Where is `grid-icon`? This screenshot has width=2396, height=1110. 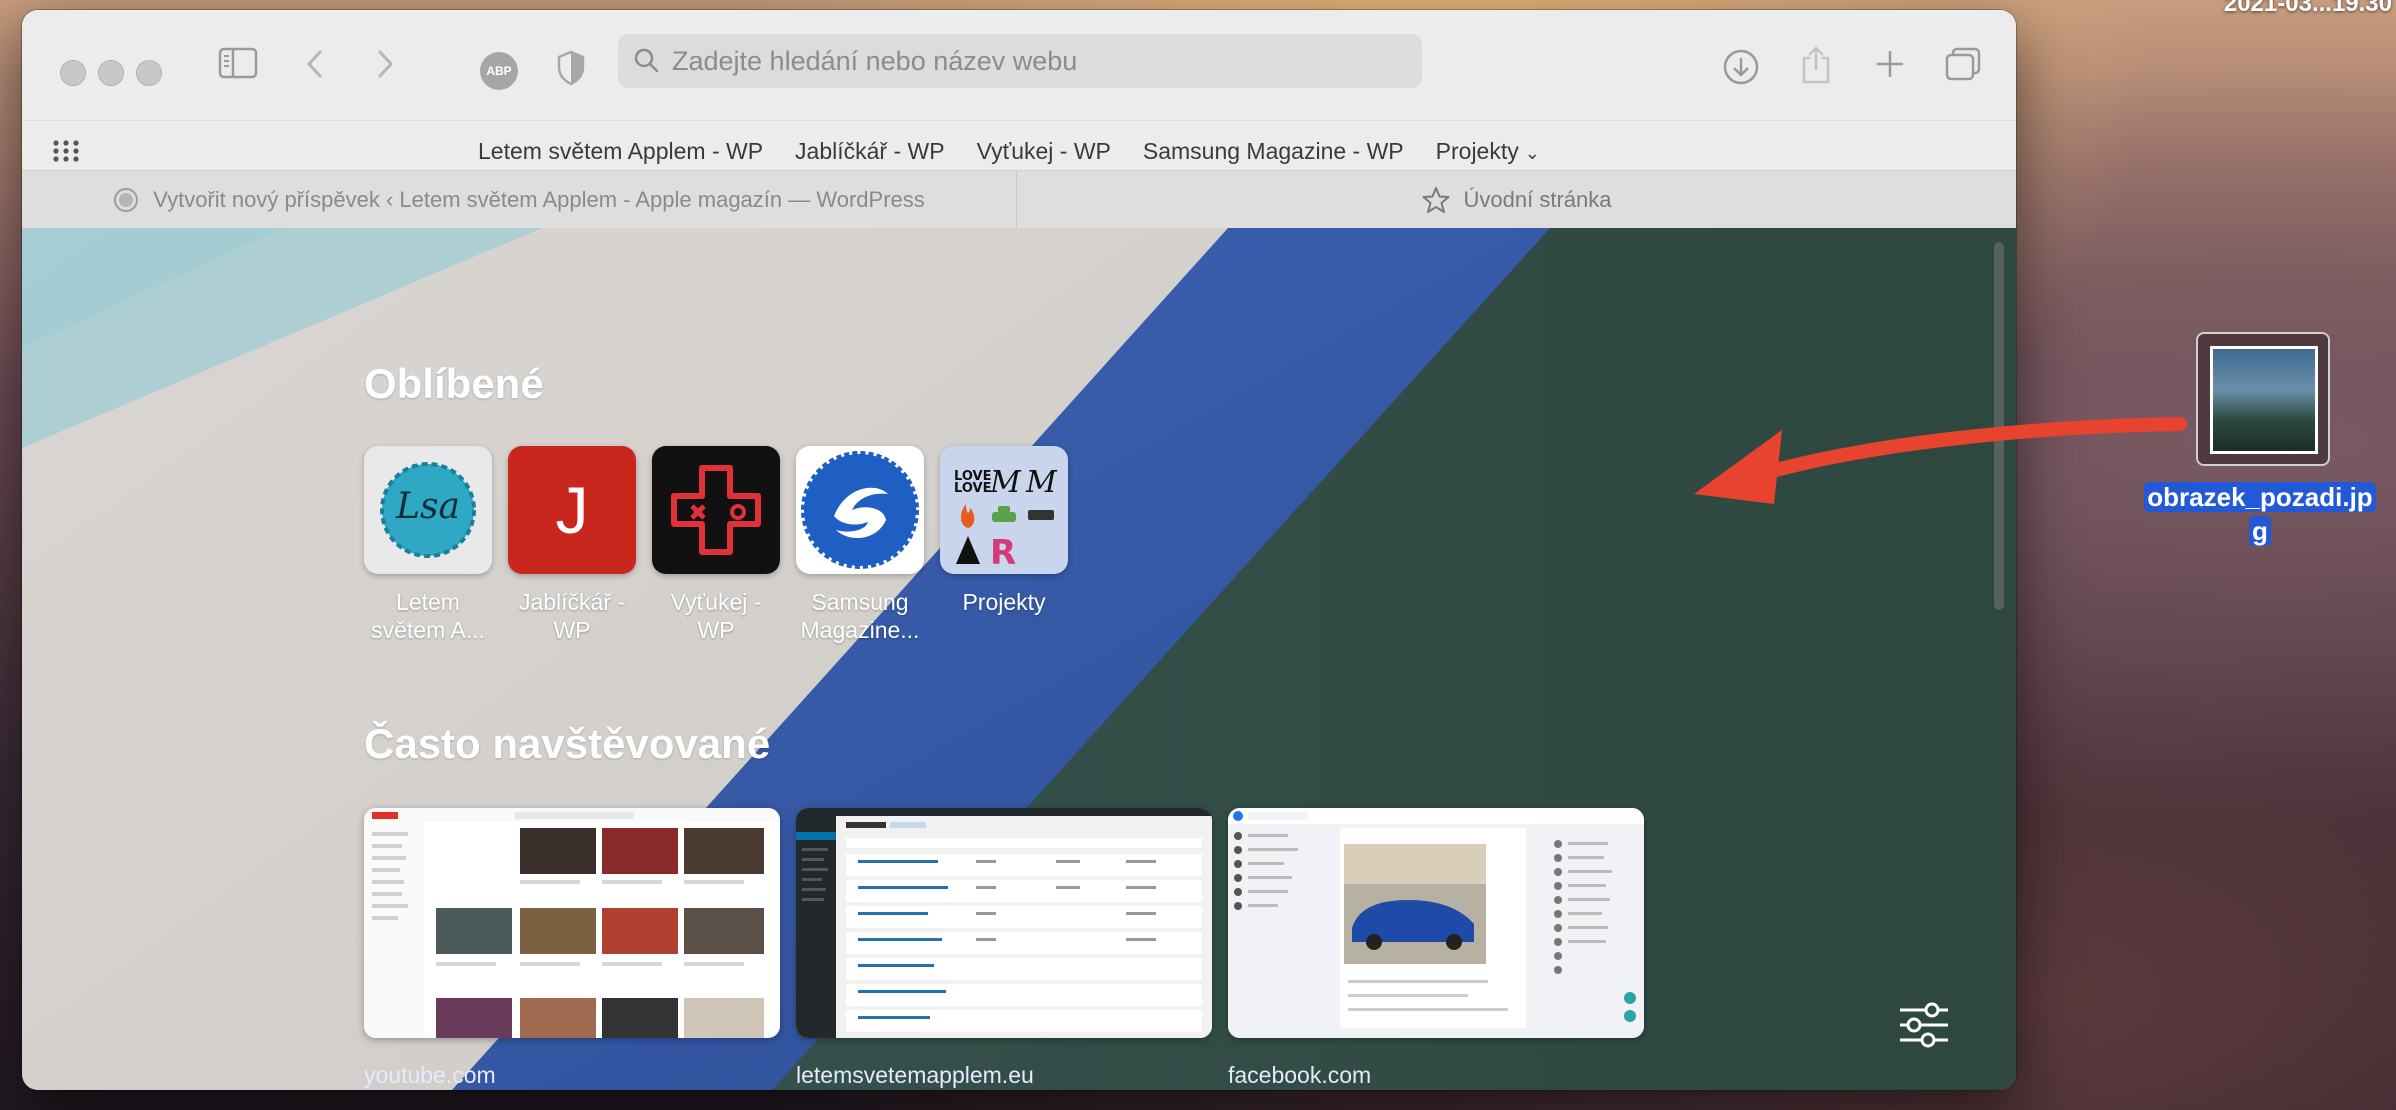
grid-icon is located at coordinates (66, 153).